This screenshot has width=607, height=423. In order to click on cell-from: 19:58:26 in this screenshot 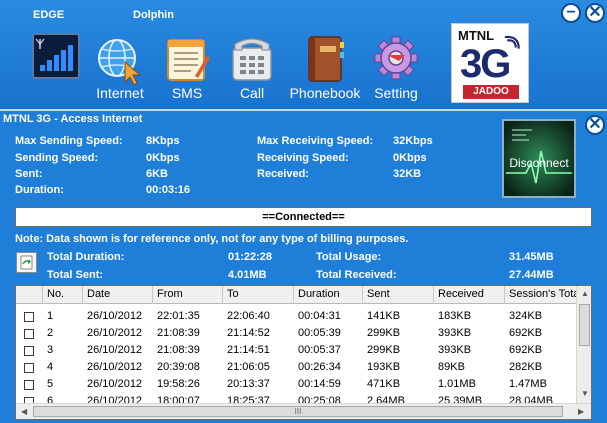, I will do `click(178, 384)`.